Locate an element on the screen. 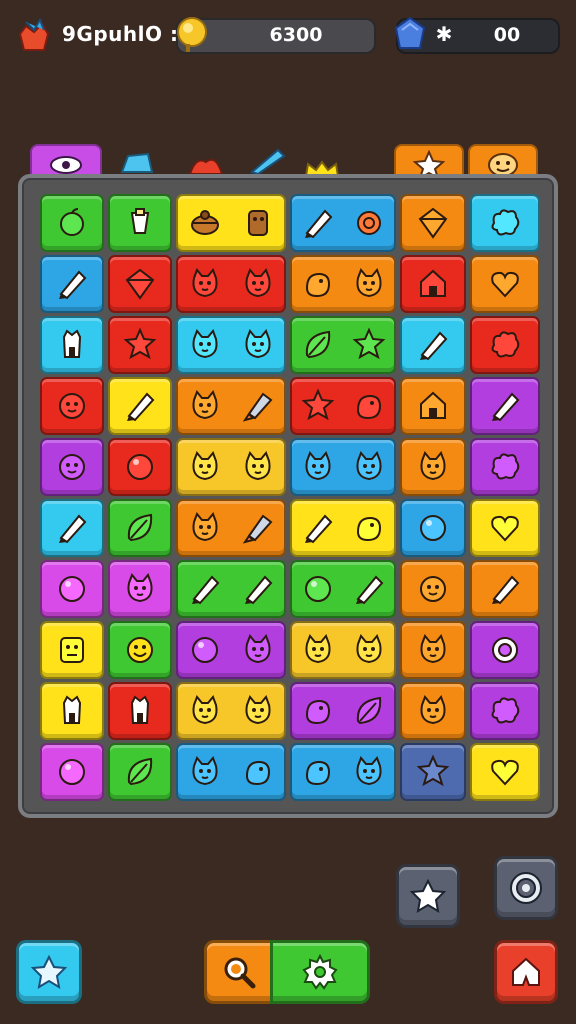 Image resolution: width=576 pixels, height=1024 pixels. smiley-icon is located at coordinates (140, 650).